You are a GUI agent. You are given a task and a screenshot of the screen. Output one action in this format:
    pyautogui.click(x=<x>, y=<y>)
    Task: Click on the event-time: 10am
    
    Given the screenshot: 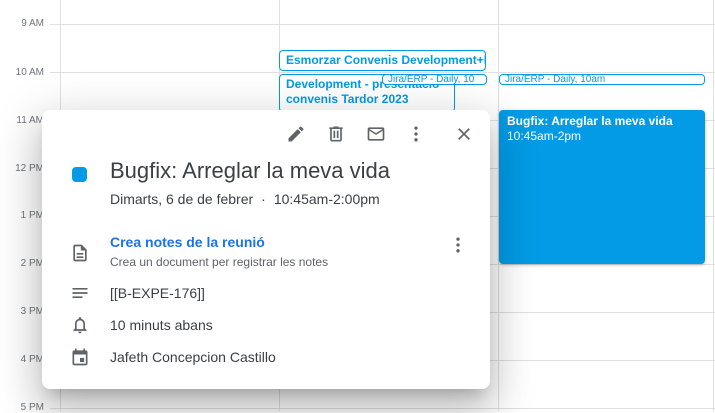 What is the action you would take?
    pyautogui.click(x=593, y=79)
    